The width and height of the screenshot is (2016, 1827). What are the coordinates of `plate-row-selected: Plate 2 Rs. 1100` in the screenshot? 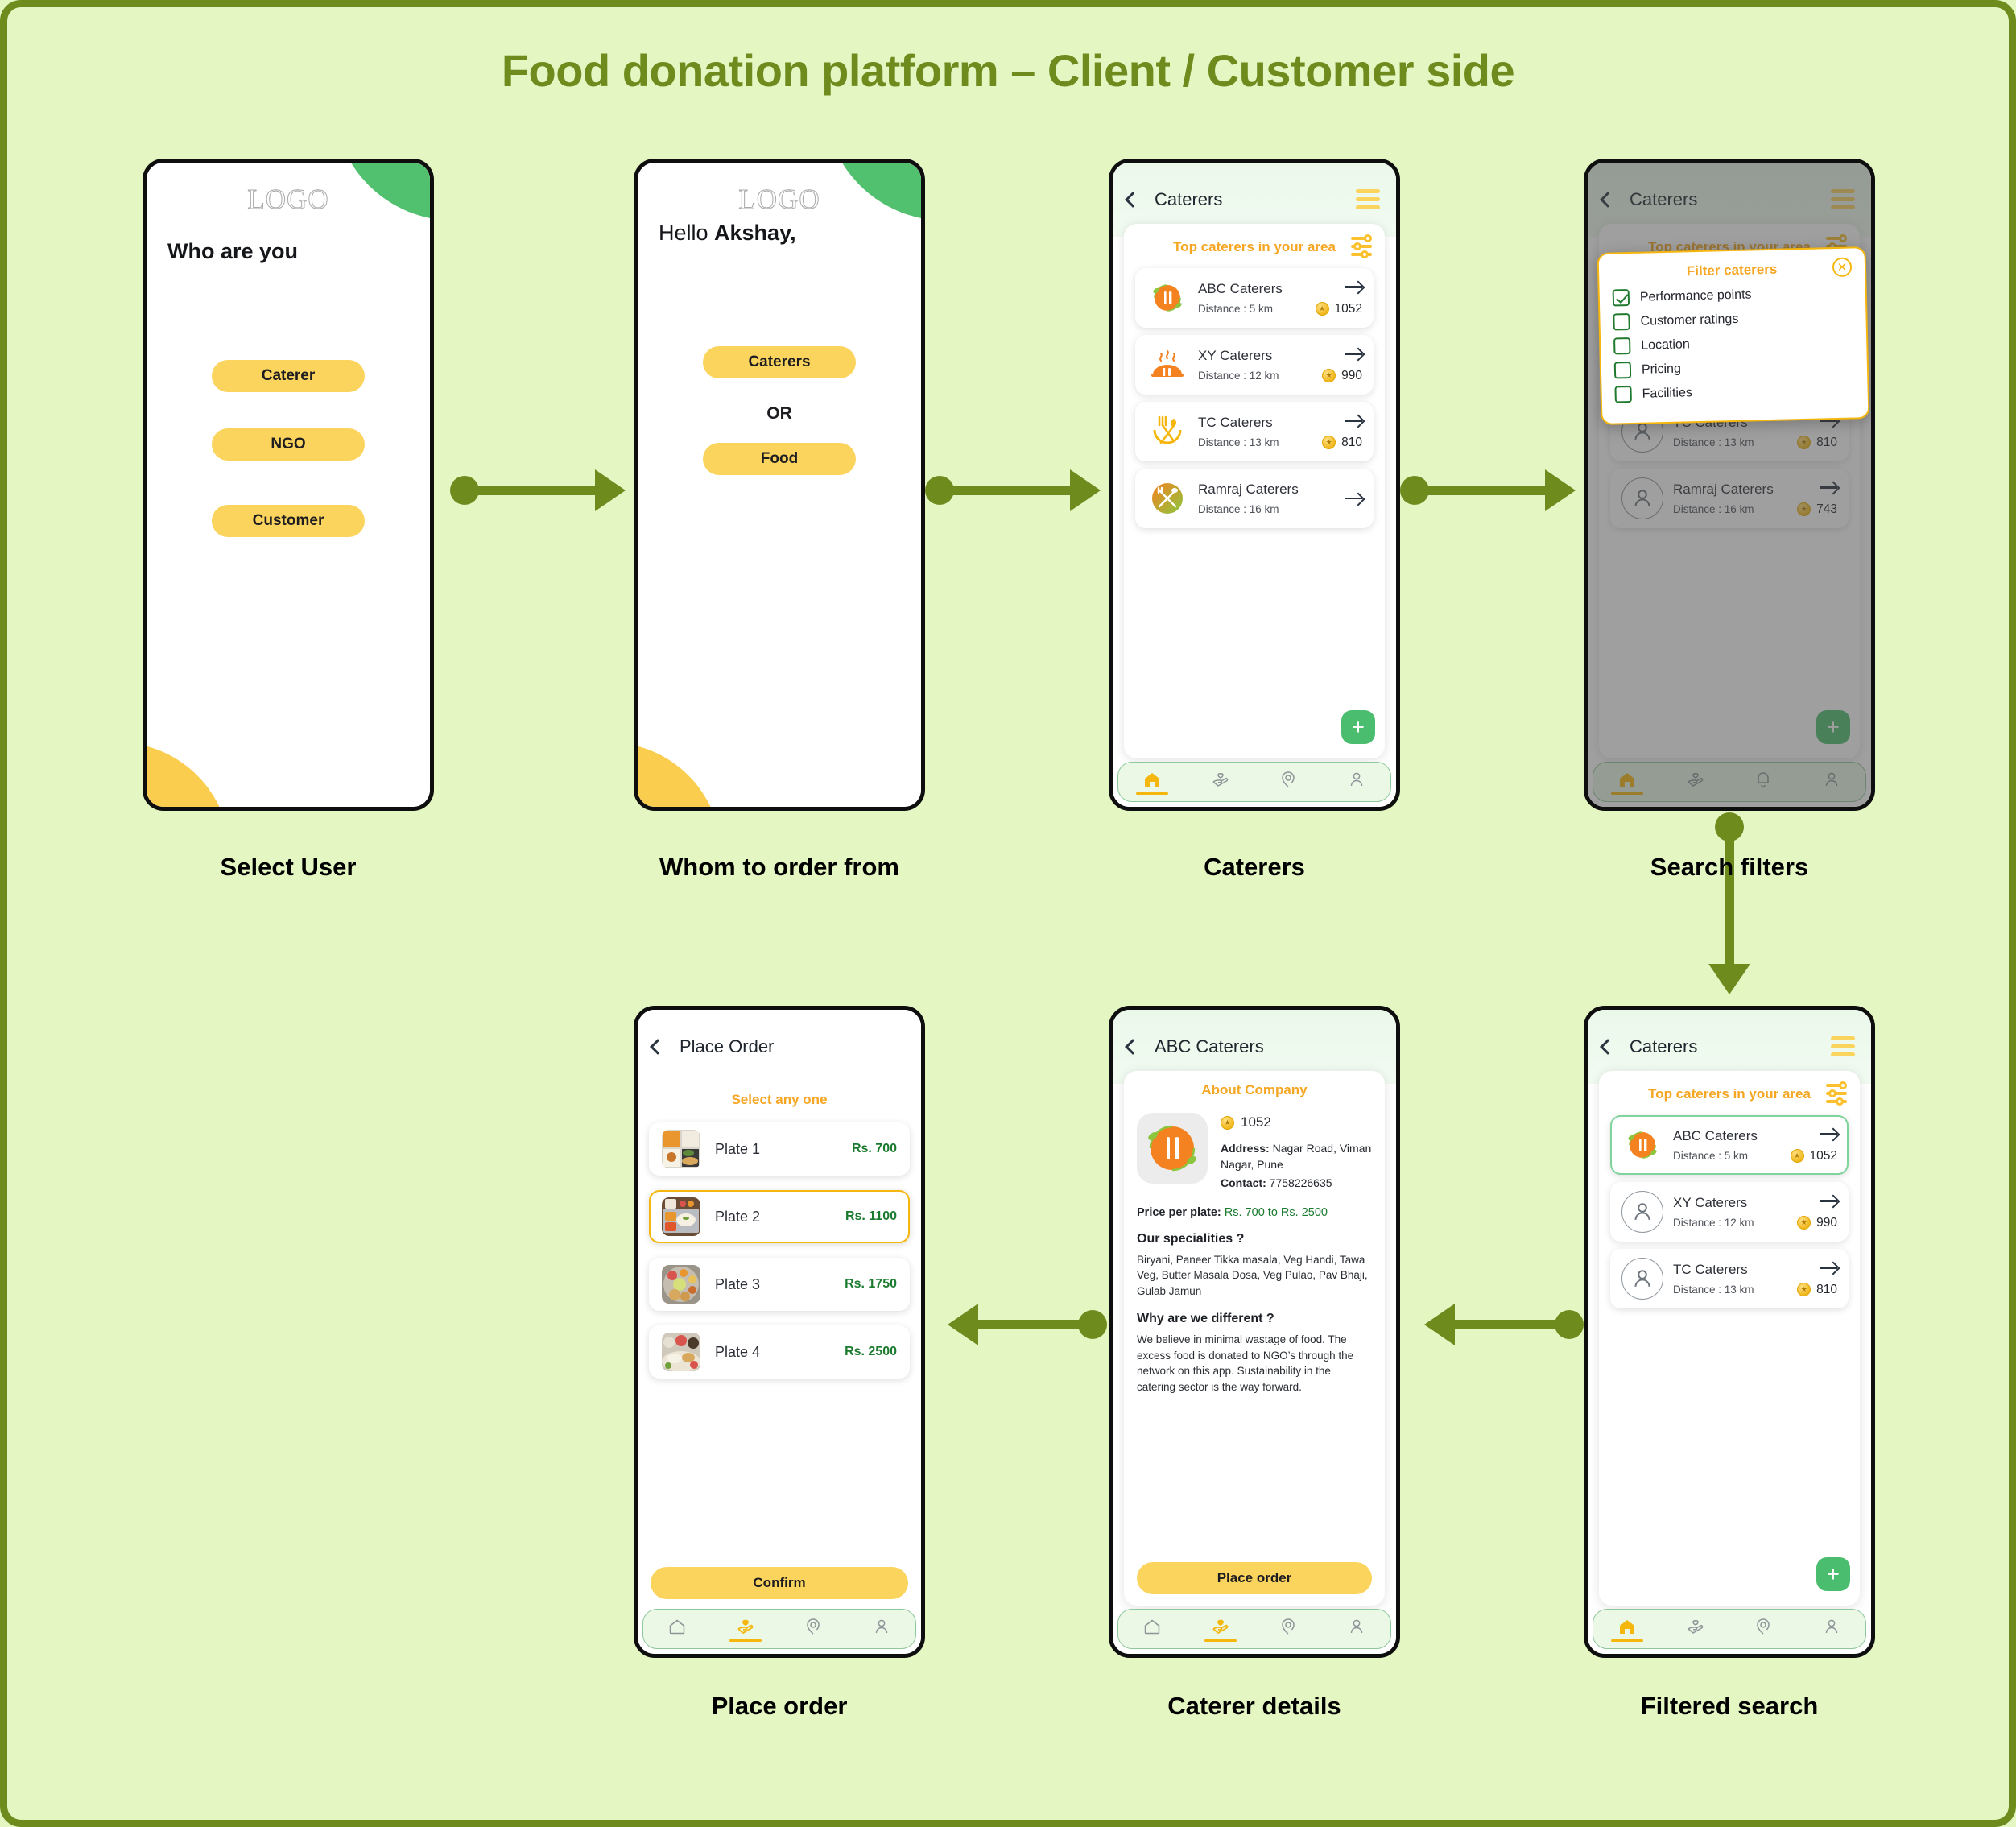 It's located at (779, 1216).